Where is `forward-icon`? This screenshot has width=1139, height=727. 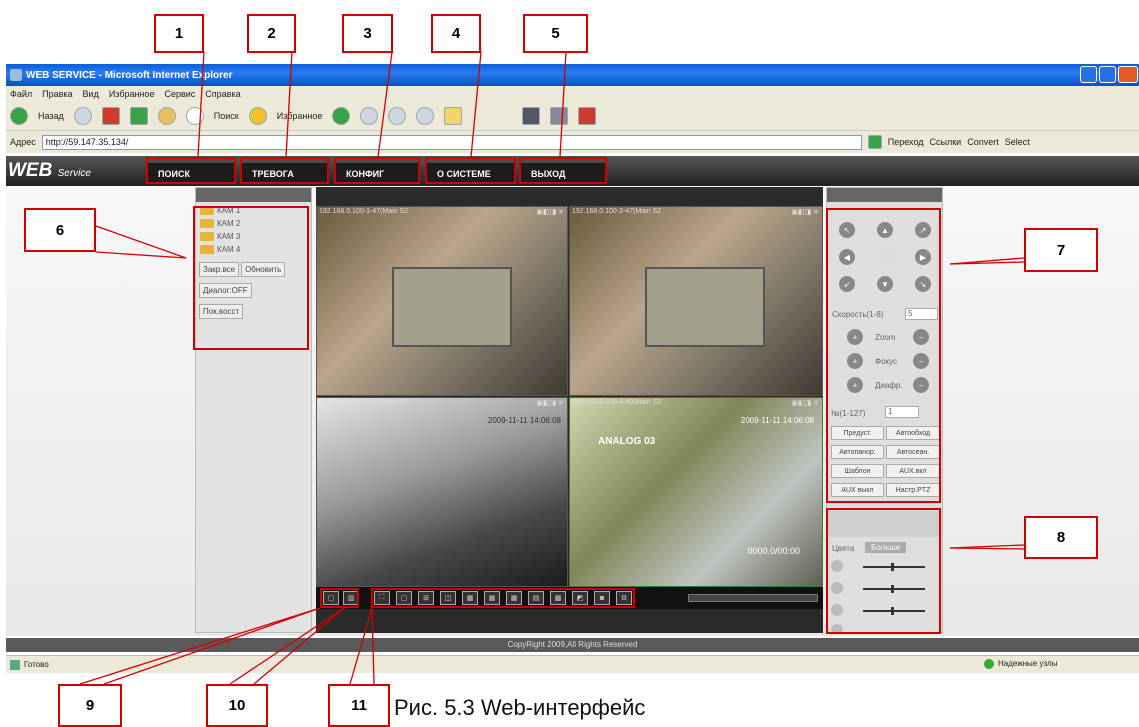 forward-icon is located at coordinates (82, 115).